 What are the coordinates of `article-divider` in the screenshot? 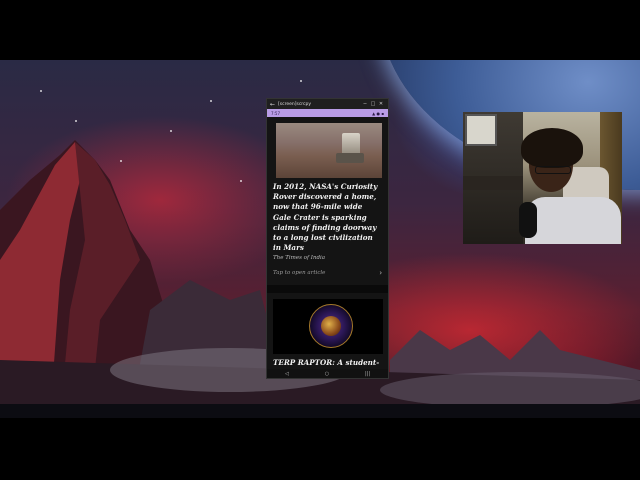 It's located at (327, 289).